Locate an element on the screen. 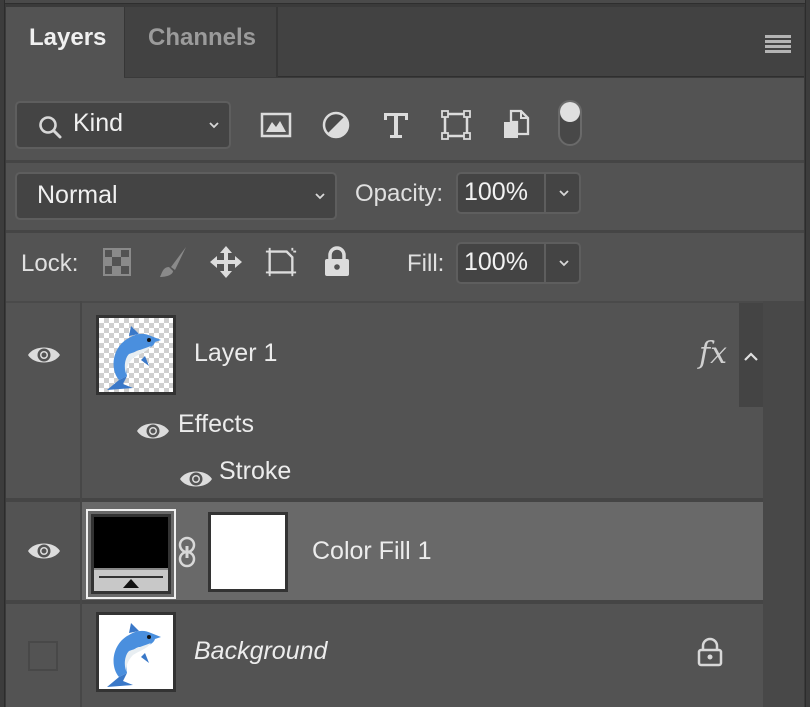  lock-transparent-pixels-icon is located at coordinates (117, 262).